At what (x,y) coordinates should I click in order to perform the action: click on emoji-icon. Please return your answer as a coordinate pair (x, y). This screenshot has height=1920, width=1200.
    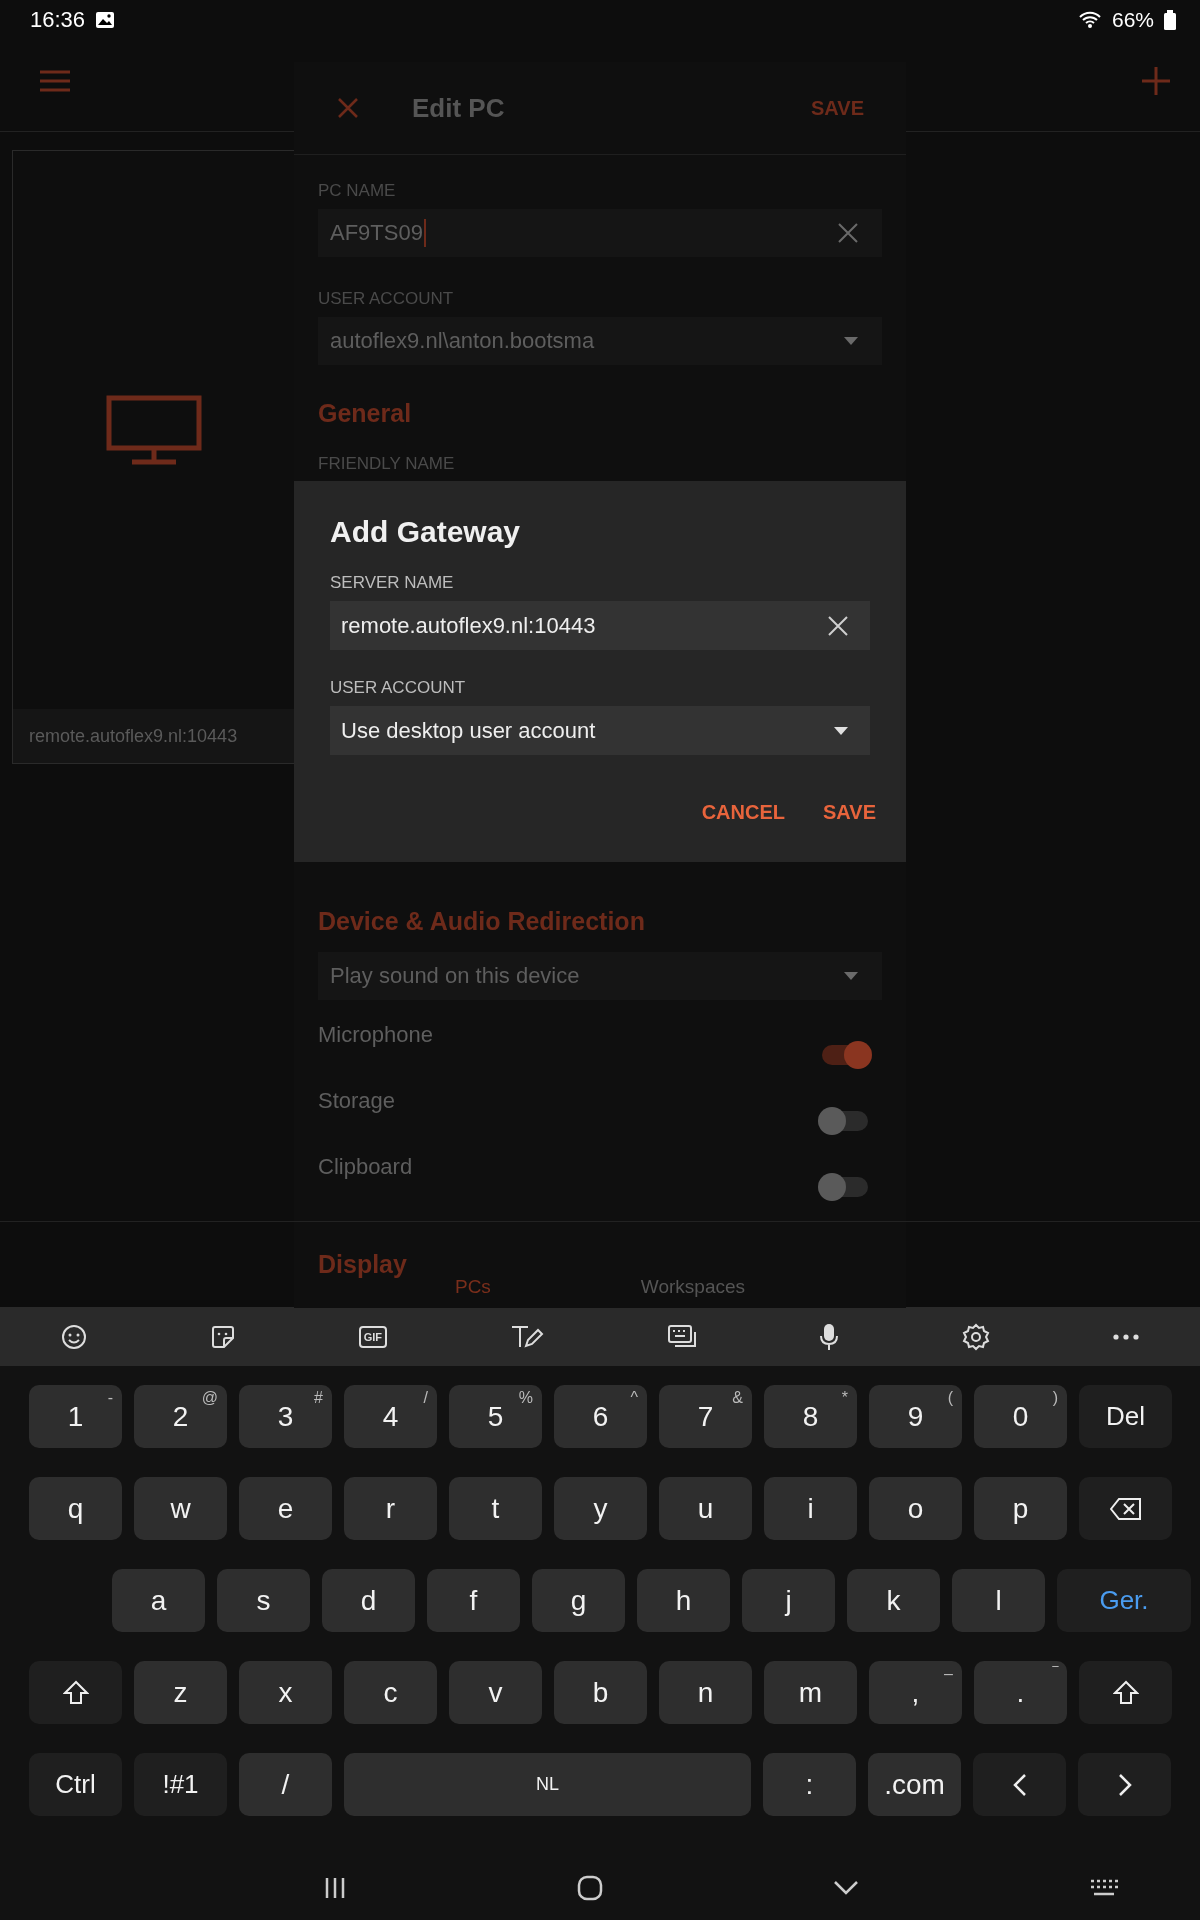
    Looking at the image, I should click on (74, 1336).